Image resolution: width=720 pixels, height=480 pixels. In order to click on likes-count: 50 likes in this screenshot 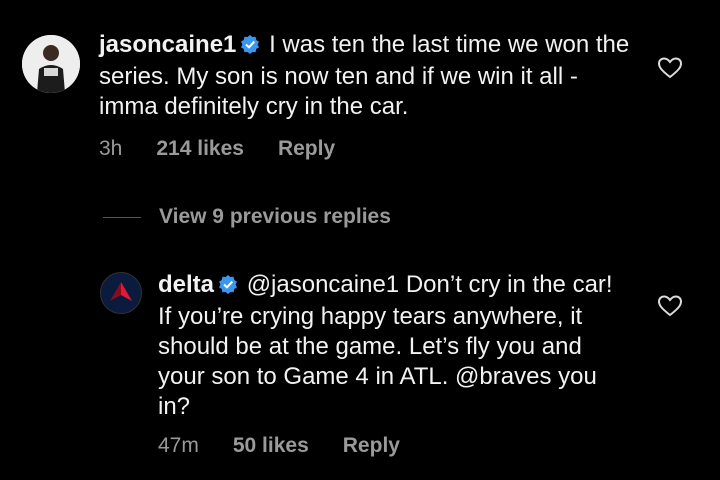, I will do `click(271, 446)`.